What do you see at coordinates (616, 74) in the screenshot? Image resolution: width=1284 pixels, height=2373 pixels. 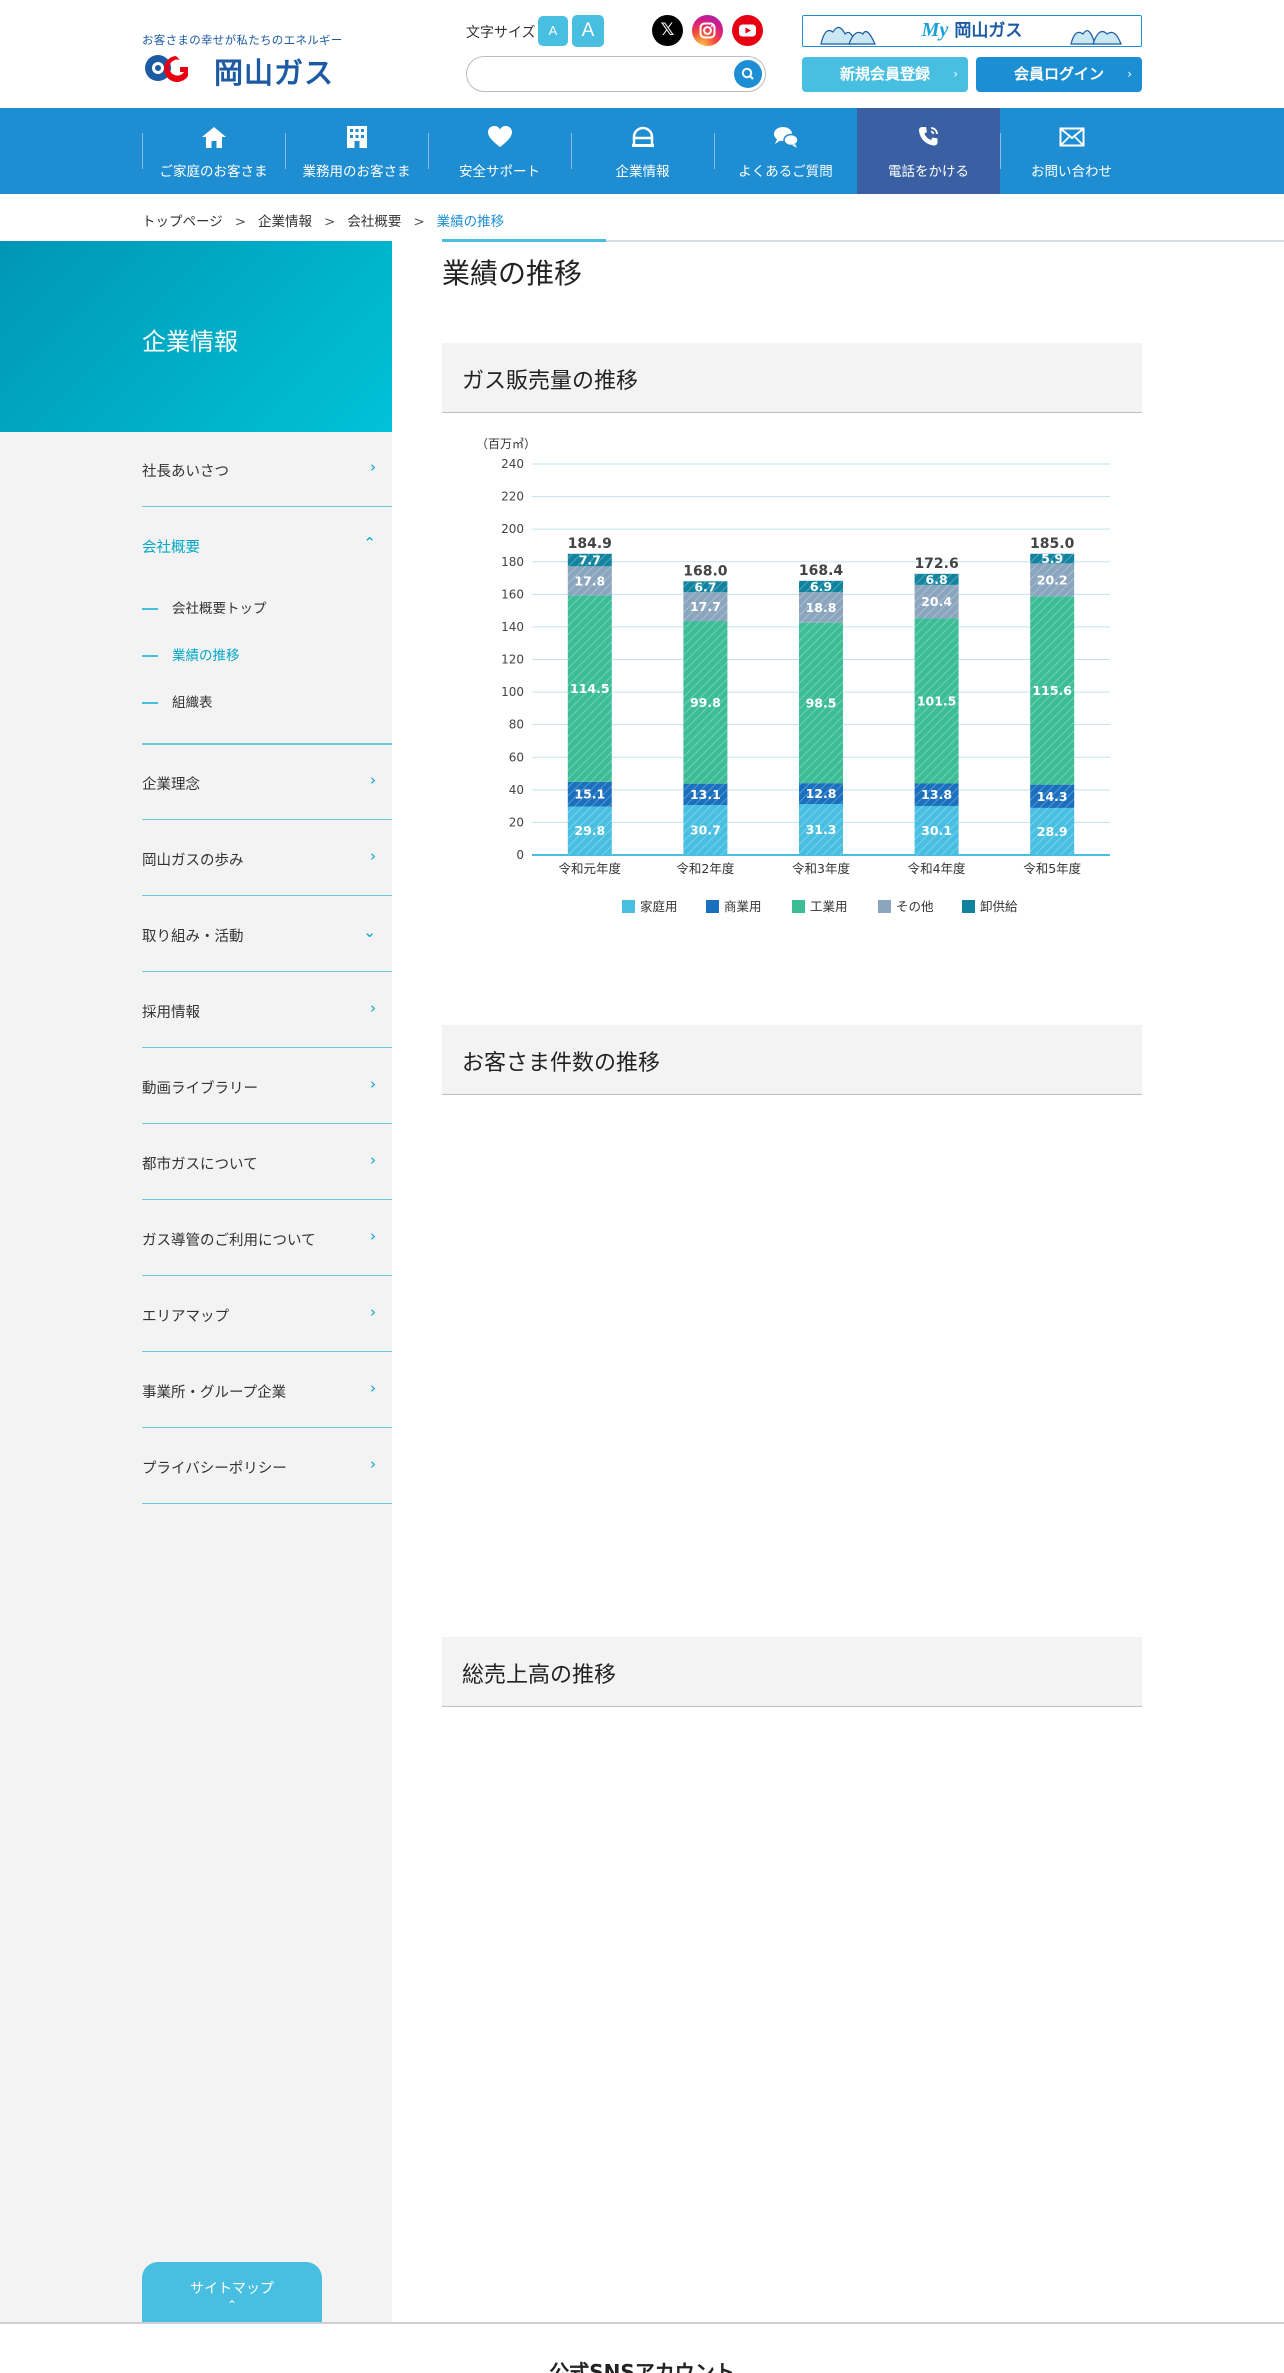 I see `search-input` at bounding box center [616, 74].